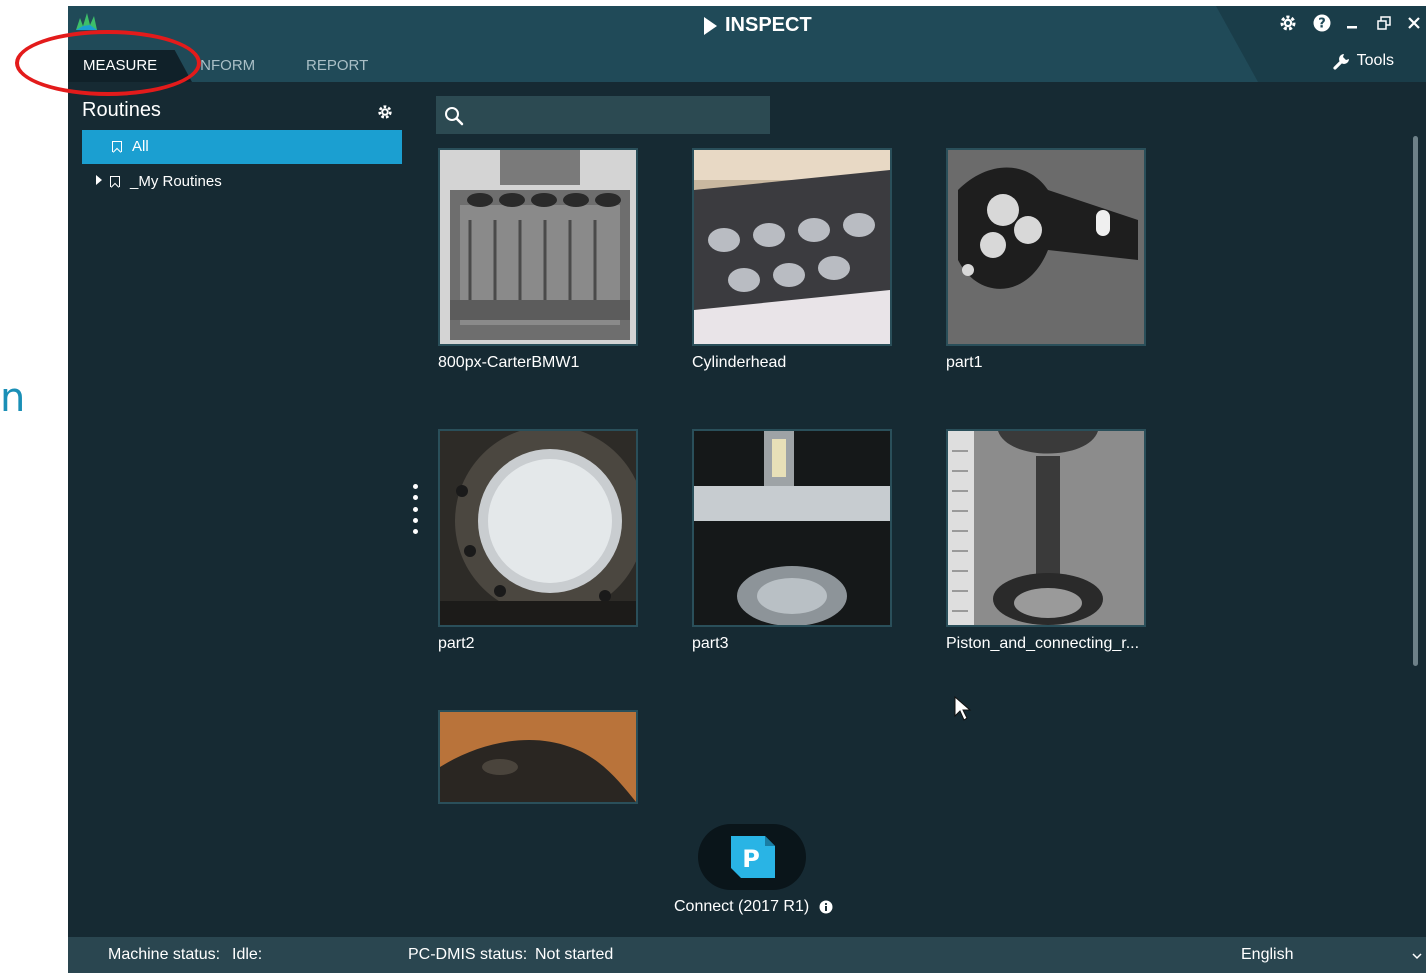 The height and width of the screenshot is (973, 1426). Describe the element at coordinates (13, 398) in the screenshot. I see `background-text: n` at that location.